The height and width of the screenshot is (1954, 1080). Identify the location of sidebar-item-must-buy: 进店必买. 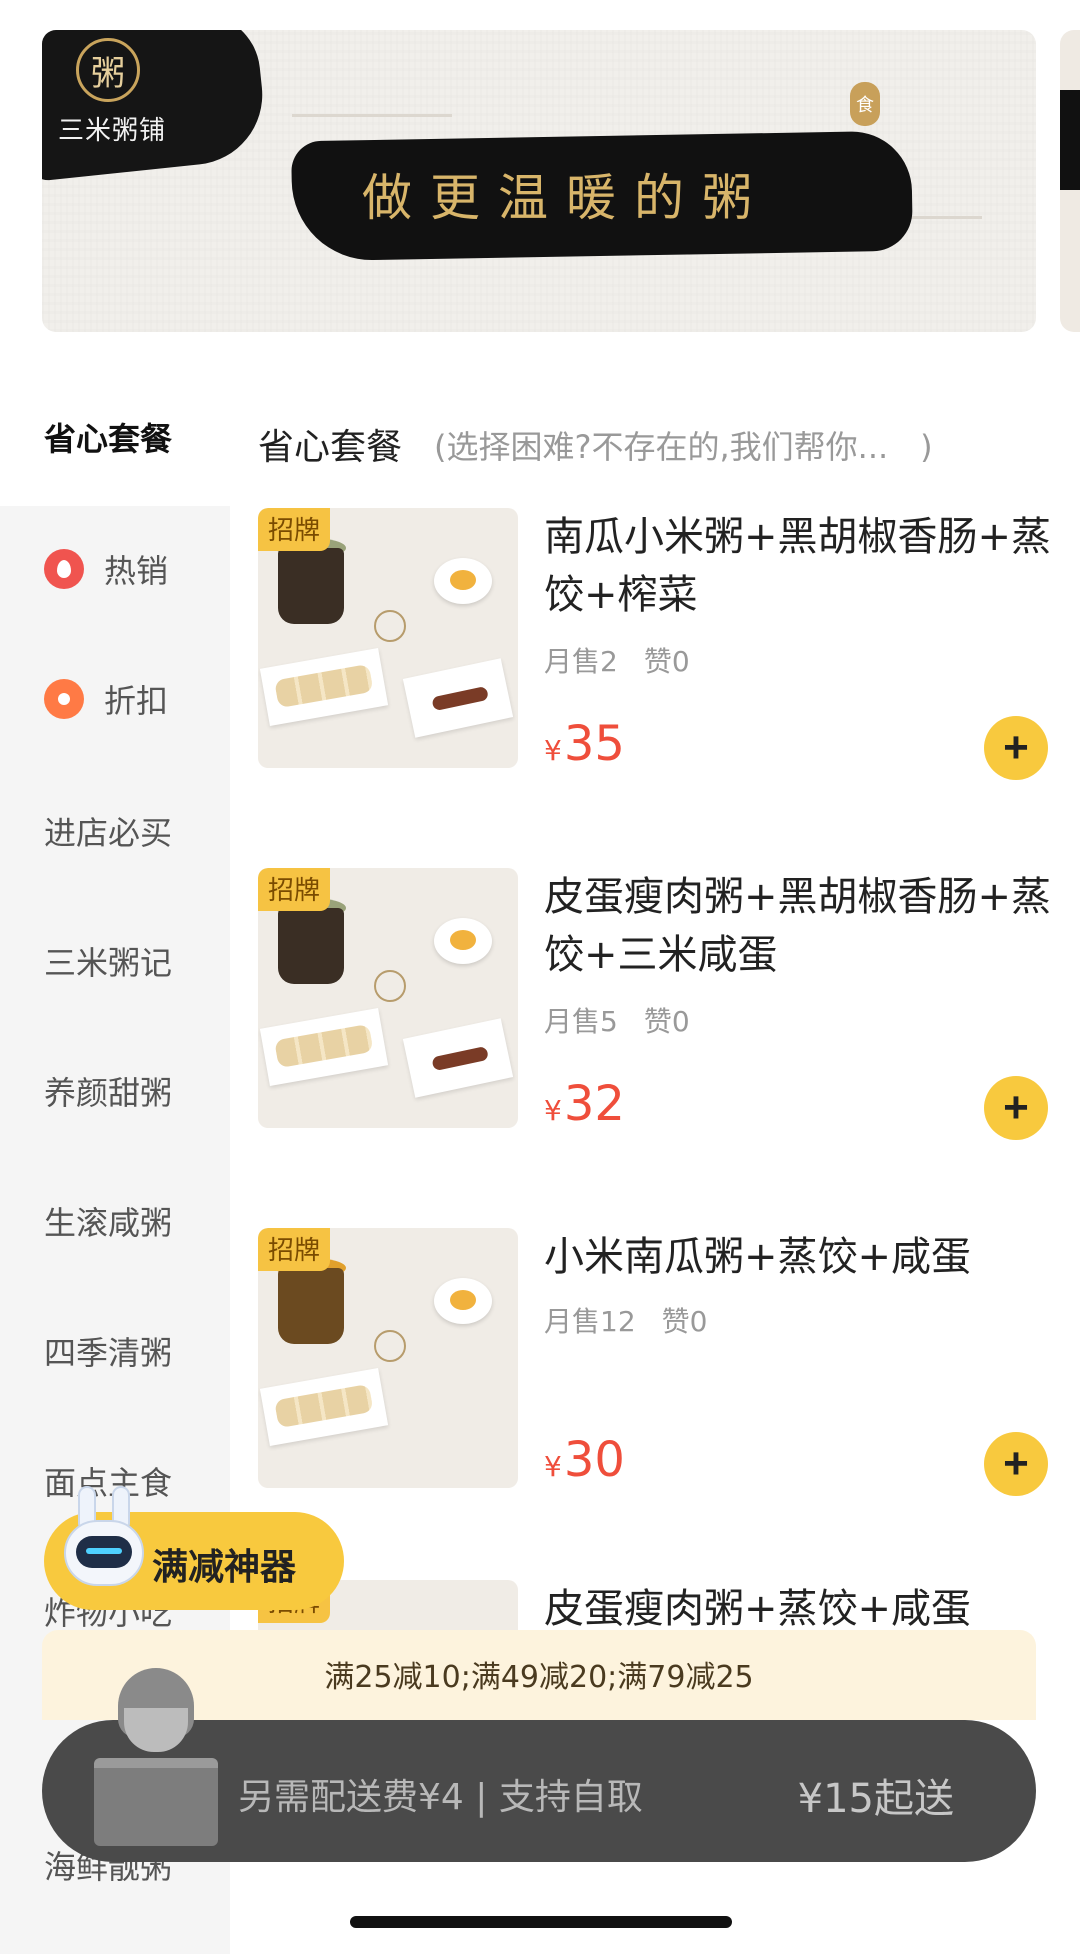
(108, 831).